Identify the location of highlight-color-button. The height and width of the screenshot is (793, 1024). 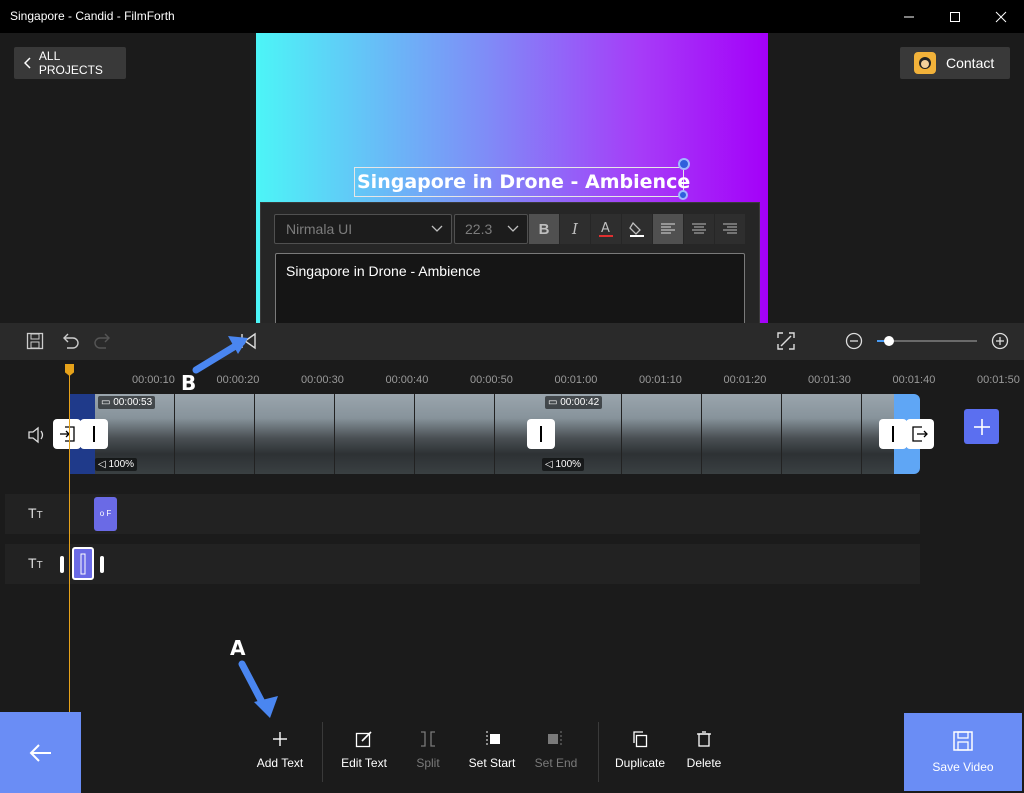
(637, 229).